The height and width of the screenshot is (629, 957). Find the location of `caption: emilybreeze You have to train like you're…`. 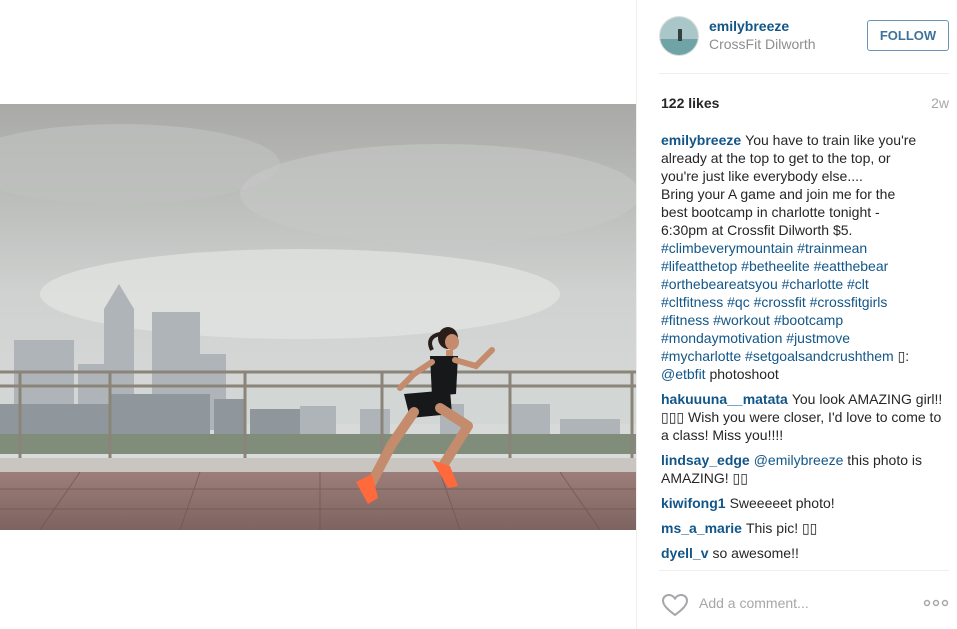

caption: emilybreeze You have to train like you're… is located at coordinates (806, 257).